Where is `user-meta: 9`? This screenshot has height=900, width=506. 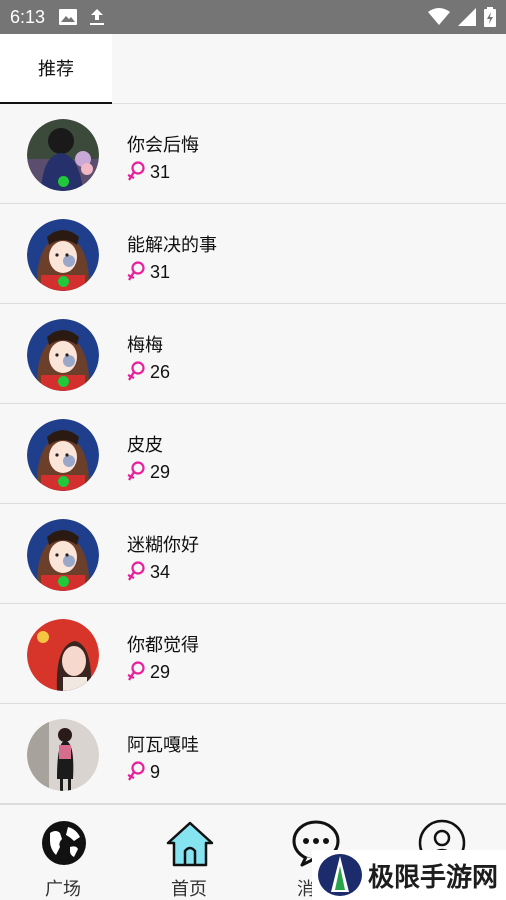
user-meta: 9 is located at coordinates (143, 772).